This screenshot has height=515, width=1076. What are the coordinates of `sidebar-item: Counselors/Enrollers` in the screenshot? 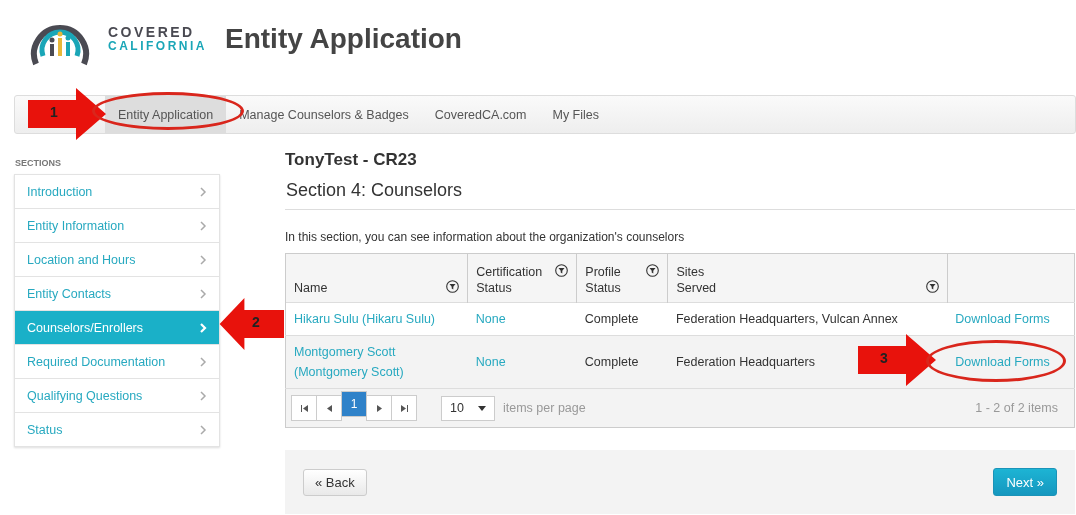 It's located at (117, 327).